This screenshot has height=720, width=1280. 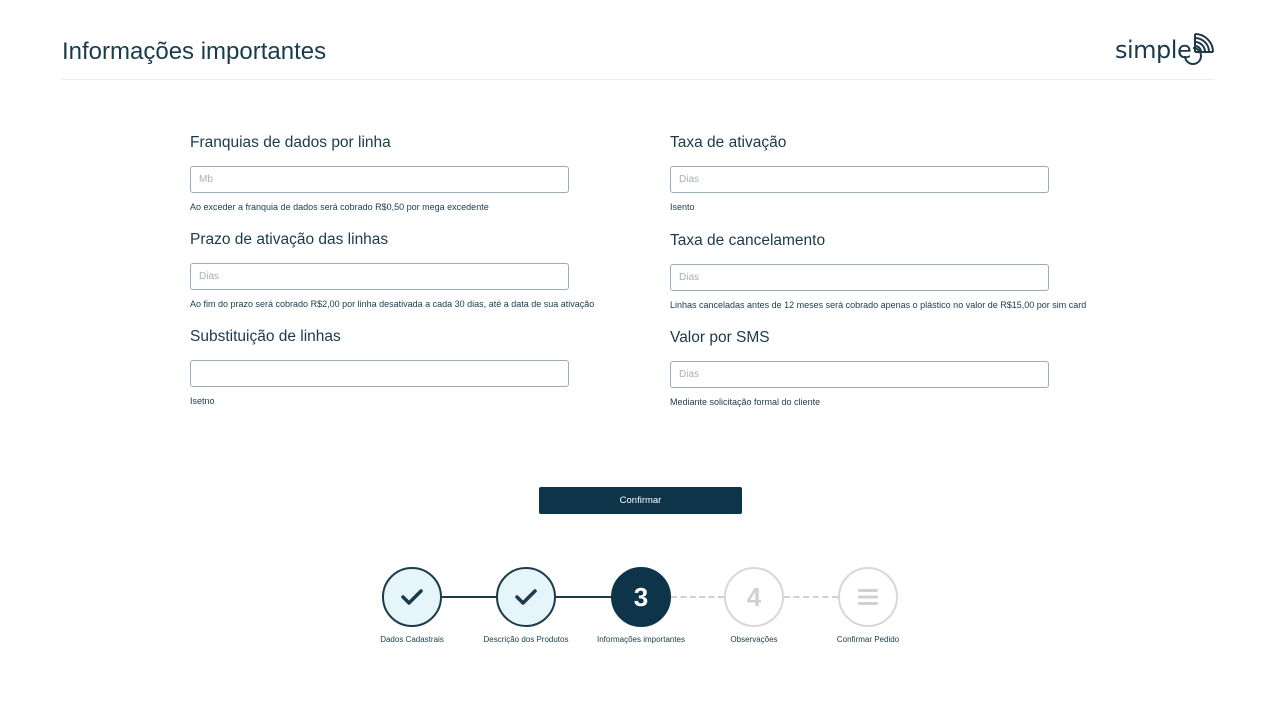 What do you see at coordinates (682, 207) in the screenshot?
I see `taxa-ativacao-hint: Isento` at bounding box center [682, 207].